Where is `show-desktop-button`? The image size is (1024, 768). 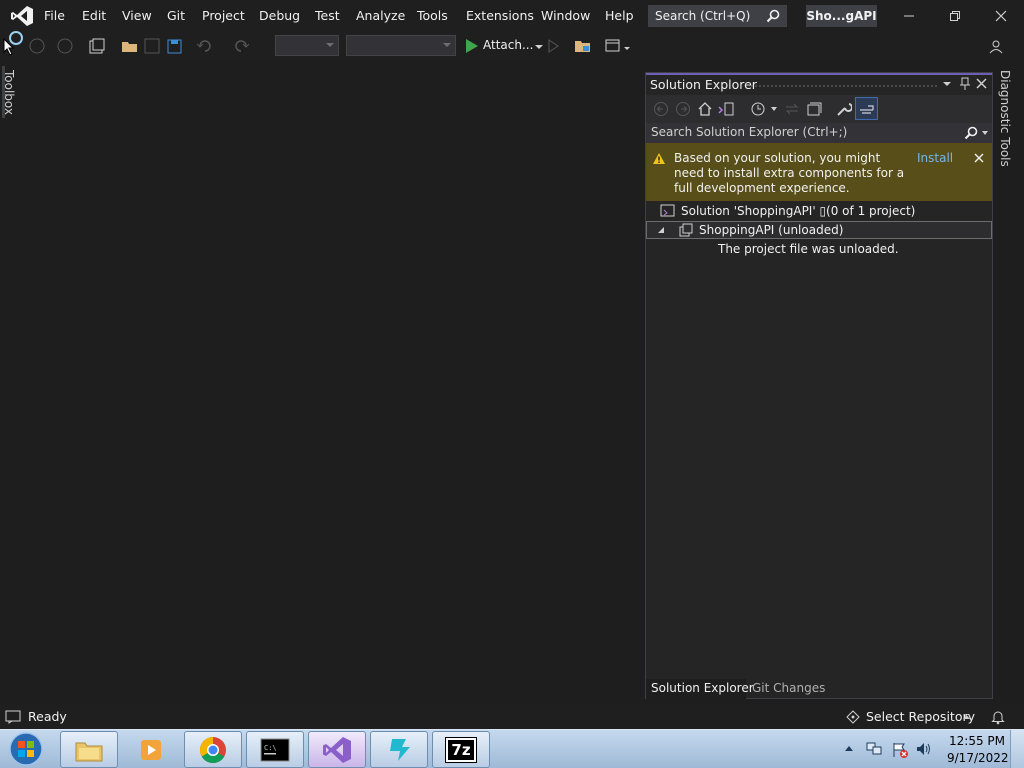
show-desktop-button is located at coordinates (1017, 749).